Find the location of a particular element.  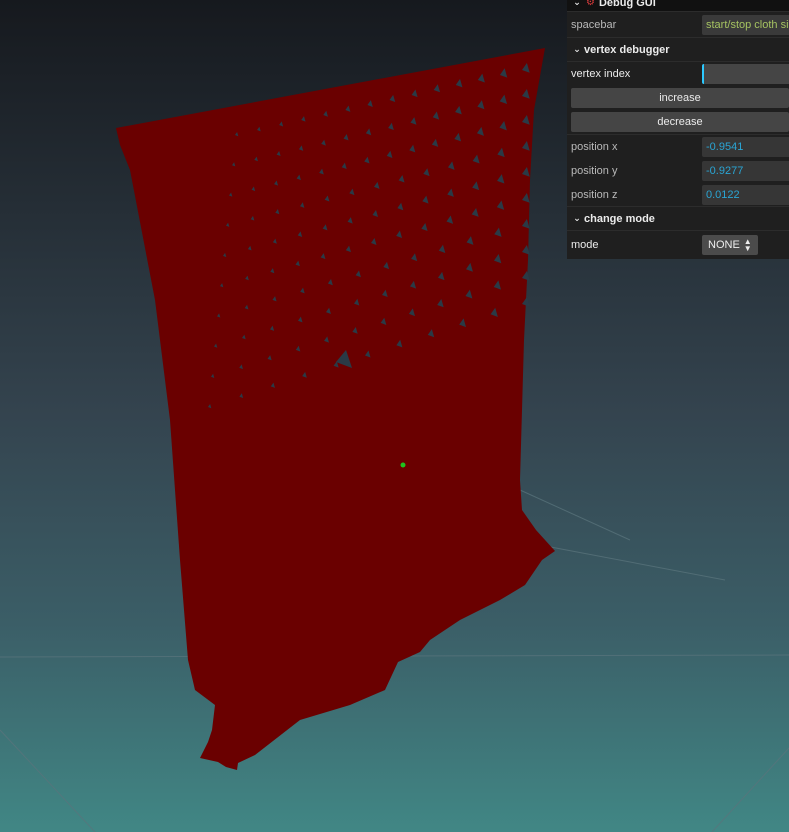

spacebar-label: spacebar is located at coordinates (594, 24).